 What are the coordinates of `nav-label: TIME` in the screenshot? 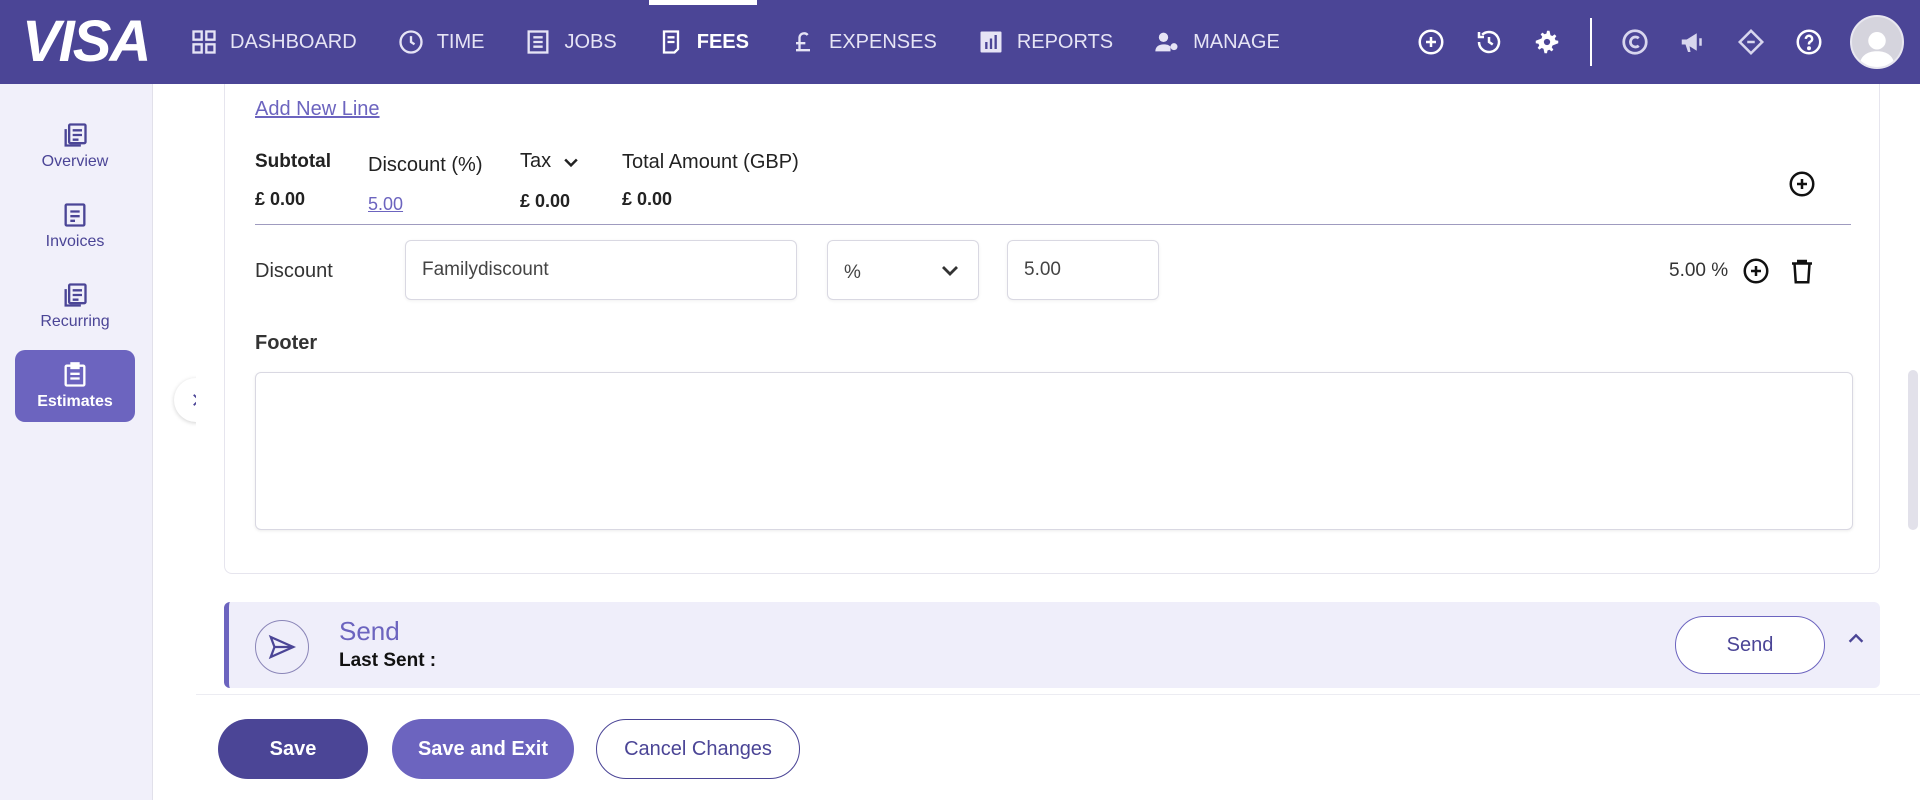 It's located at (460, 41).